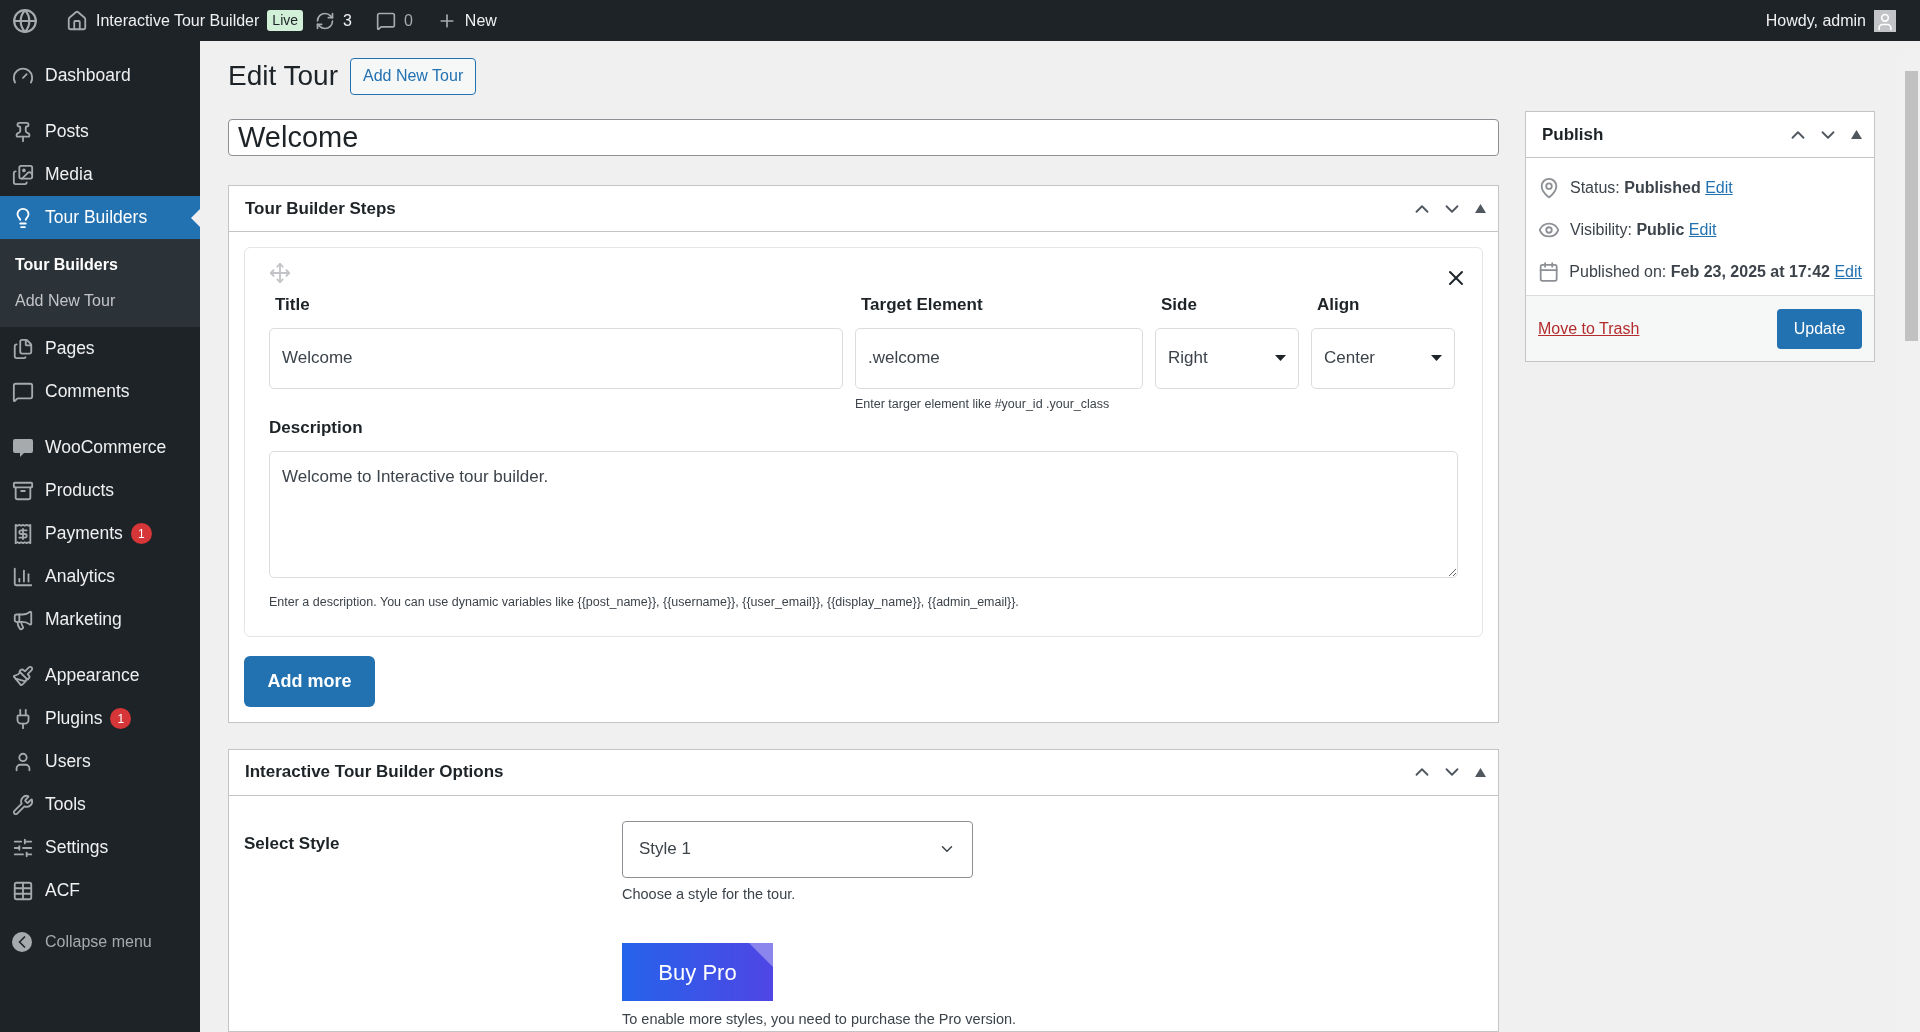 This screenshot has height=1032, width=1920. What do you see at coordinates (321, 208) in the screenshot?
I see `box-title: Tour Builder Steps` at bounding box center [321, 208].